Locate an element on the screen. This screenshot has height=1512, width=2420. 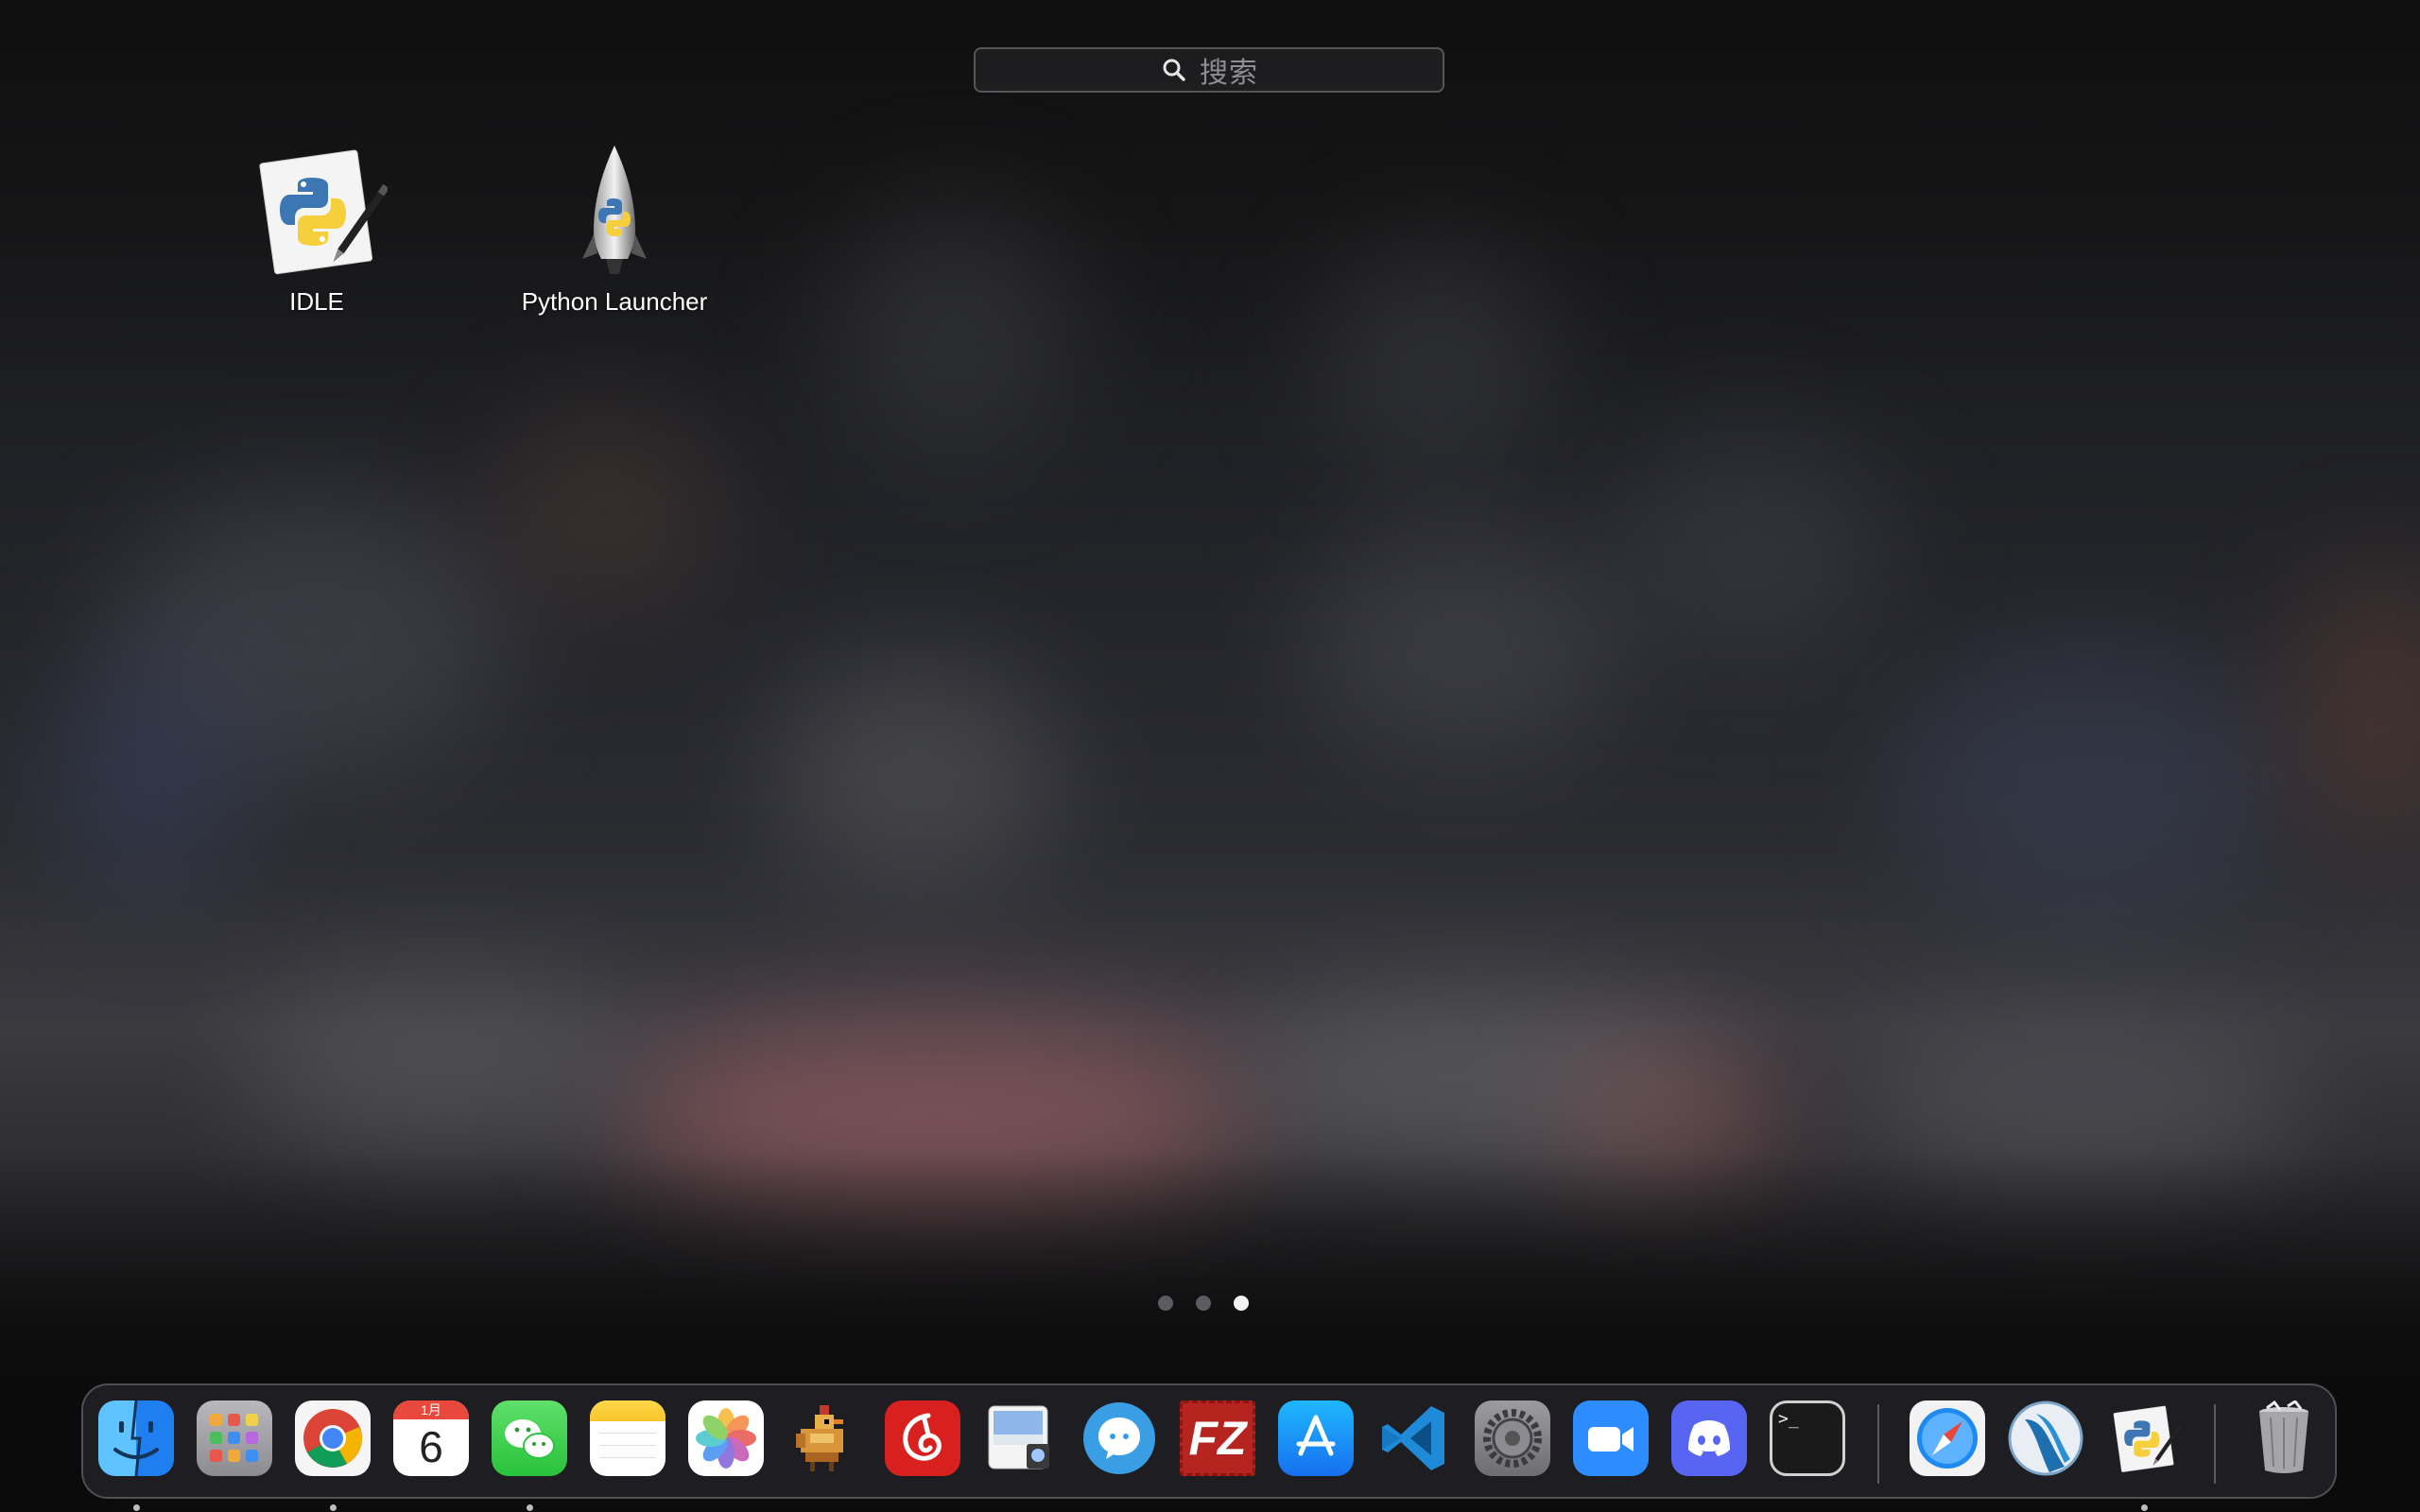
notes-icon is located at coordinates (628, 1438).